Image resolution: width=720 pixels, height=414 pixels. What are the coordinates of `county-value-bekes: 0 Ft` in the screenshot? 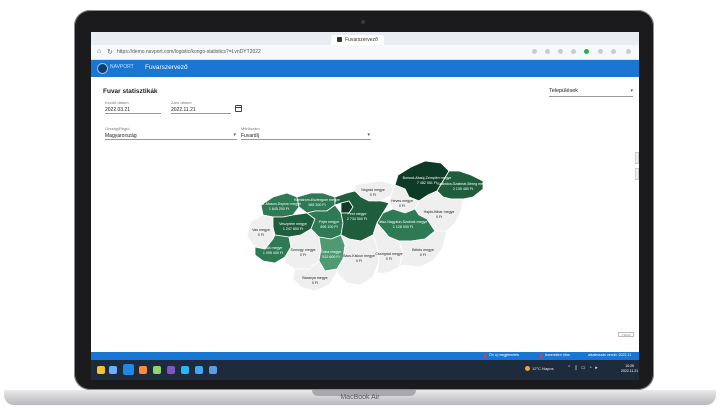 It's located at (423, 255).